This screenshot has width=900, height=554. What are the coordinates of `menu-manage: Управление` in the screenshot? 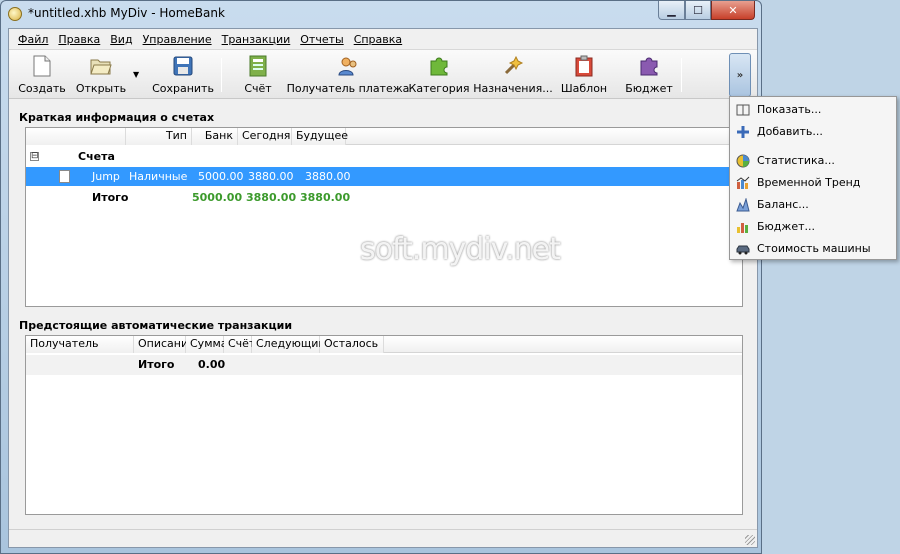 It's located at (177, 39).